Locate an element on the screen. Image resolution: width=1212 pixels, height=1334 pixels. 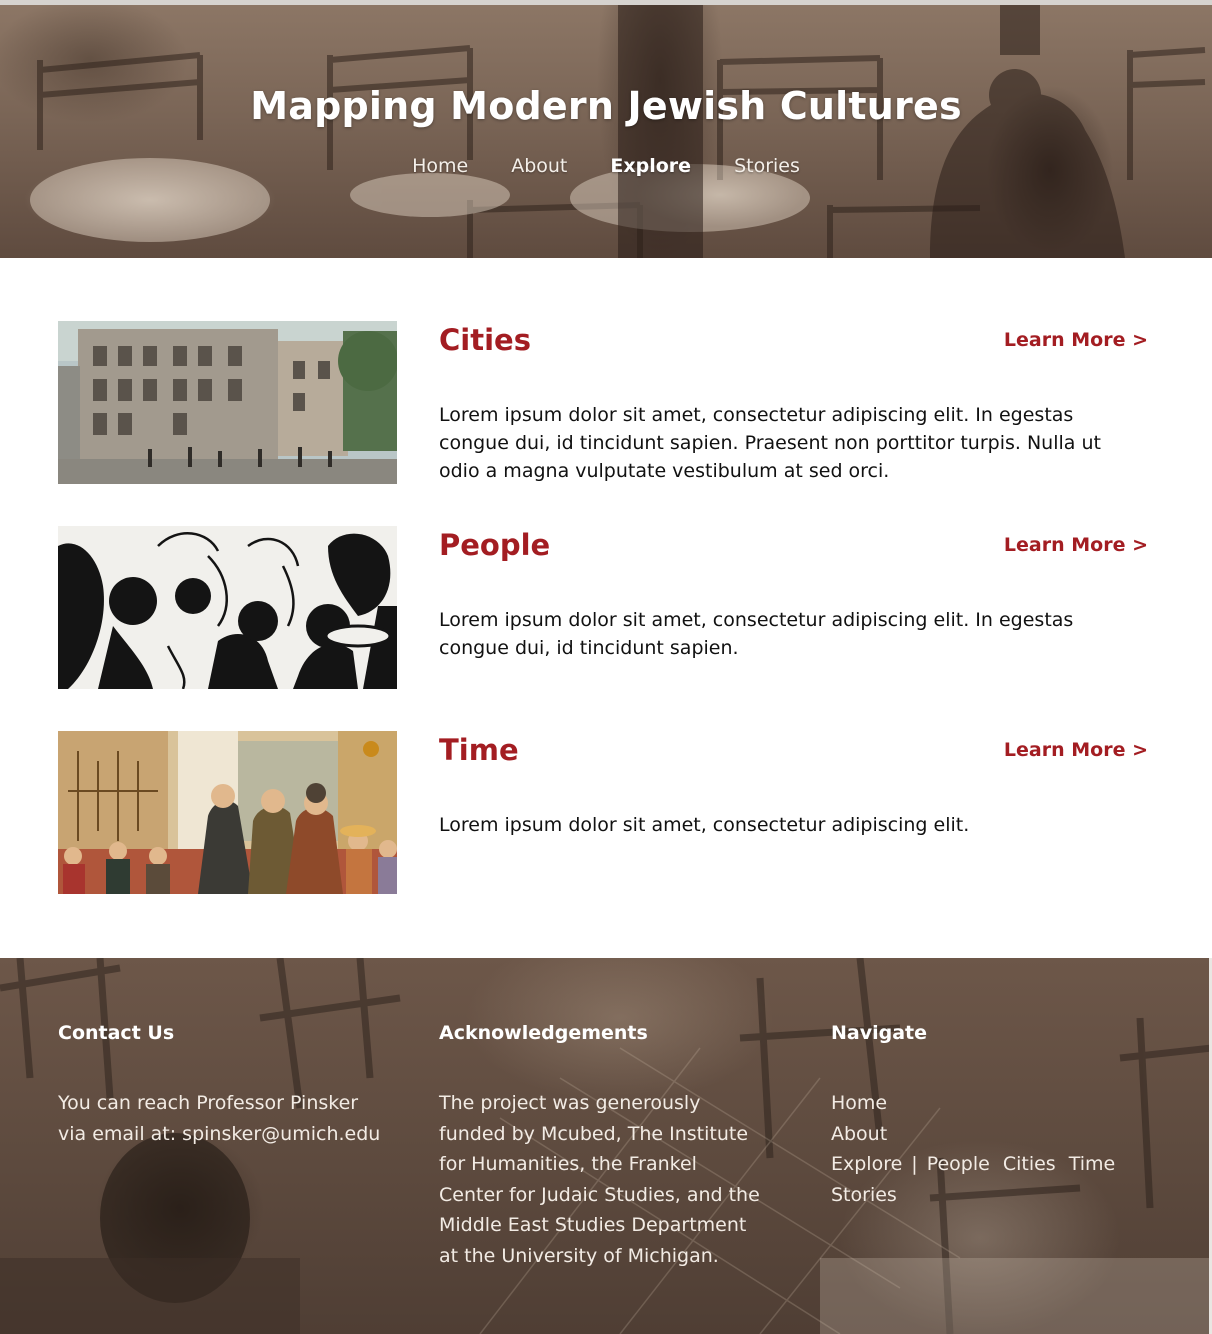
cities-heading: Cities is located at coordinates (485, 340).